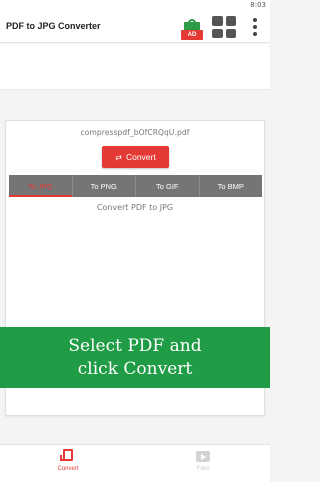 The width and height of the screenshot is (320, 482). I want to click on files-play-shape, so click(203, 457).